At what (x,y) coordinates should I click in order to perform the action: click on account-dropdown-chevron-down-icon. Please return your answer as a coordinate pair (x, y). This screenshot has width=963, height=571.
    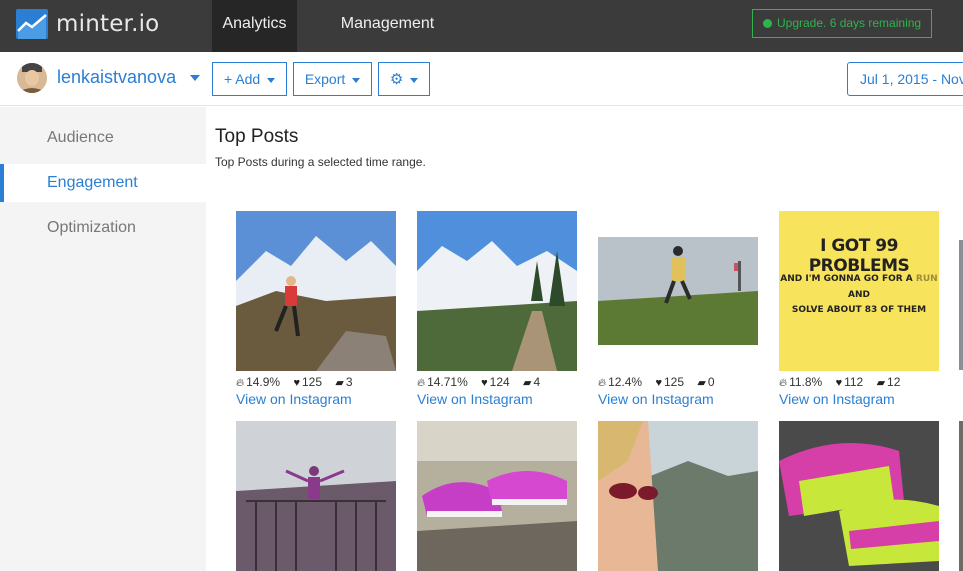
    Looking at the image, I should click on (195, 78).